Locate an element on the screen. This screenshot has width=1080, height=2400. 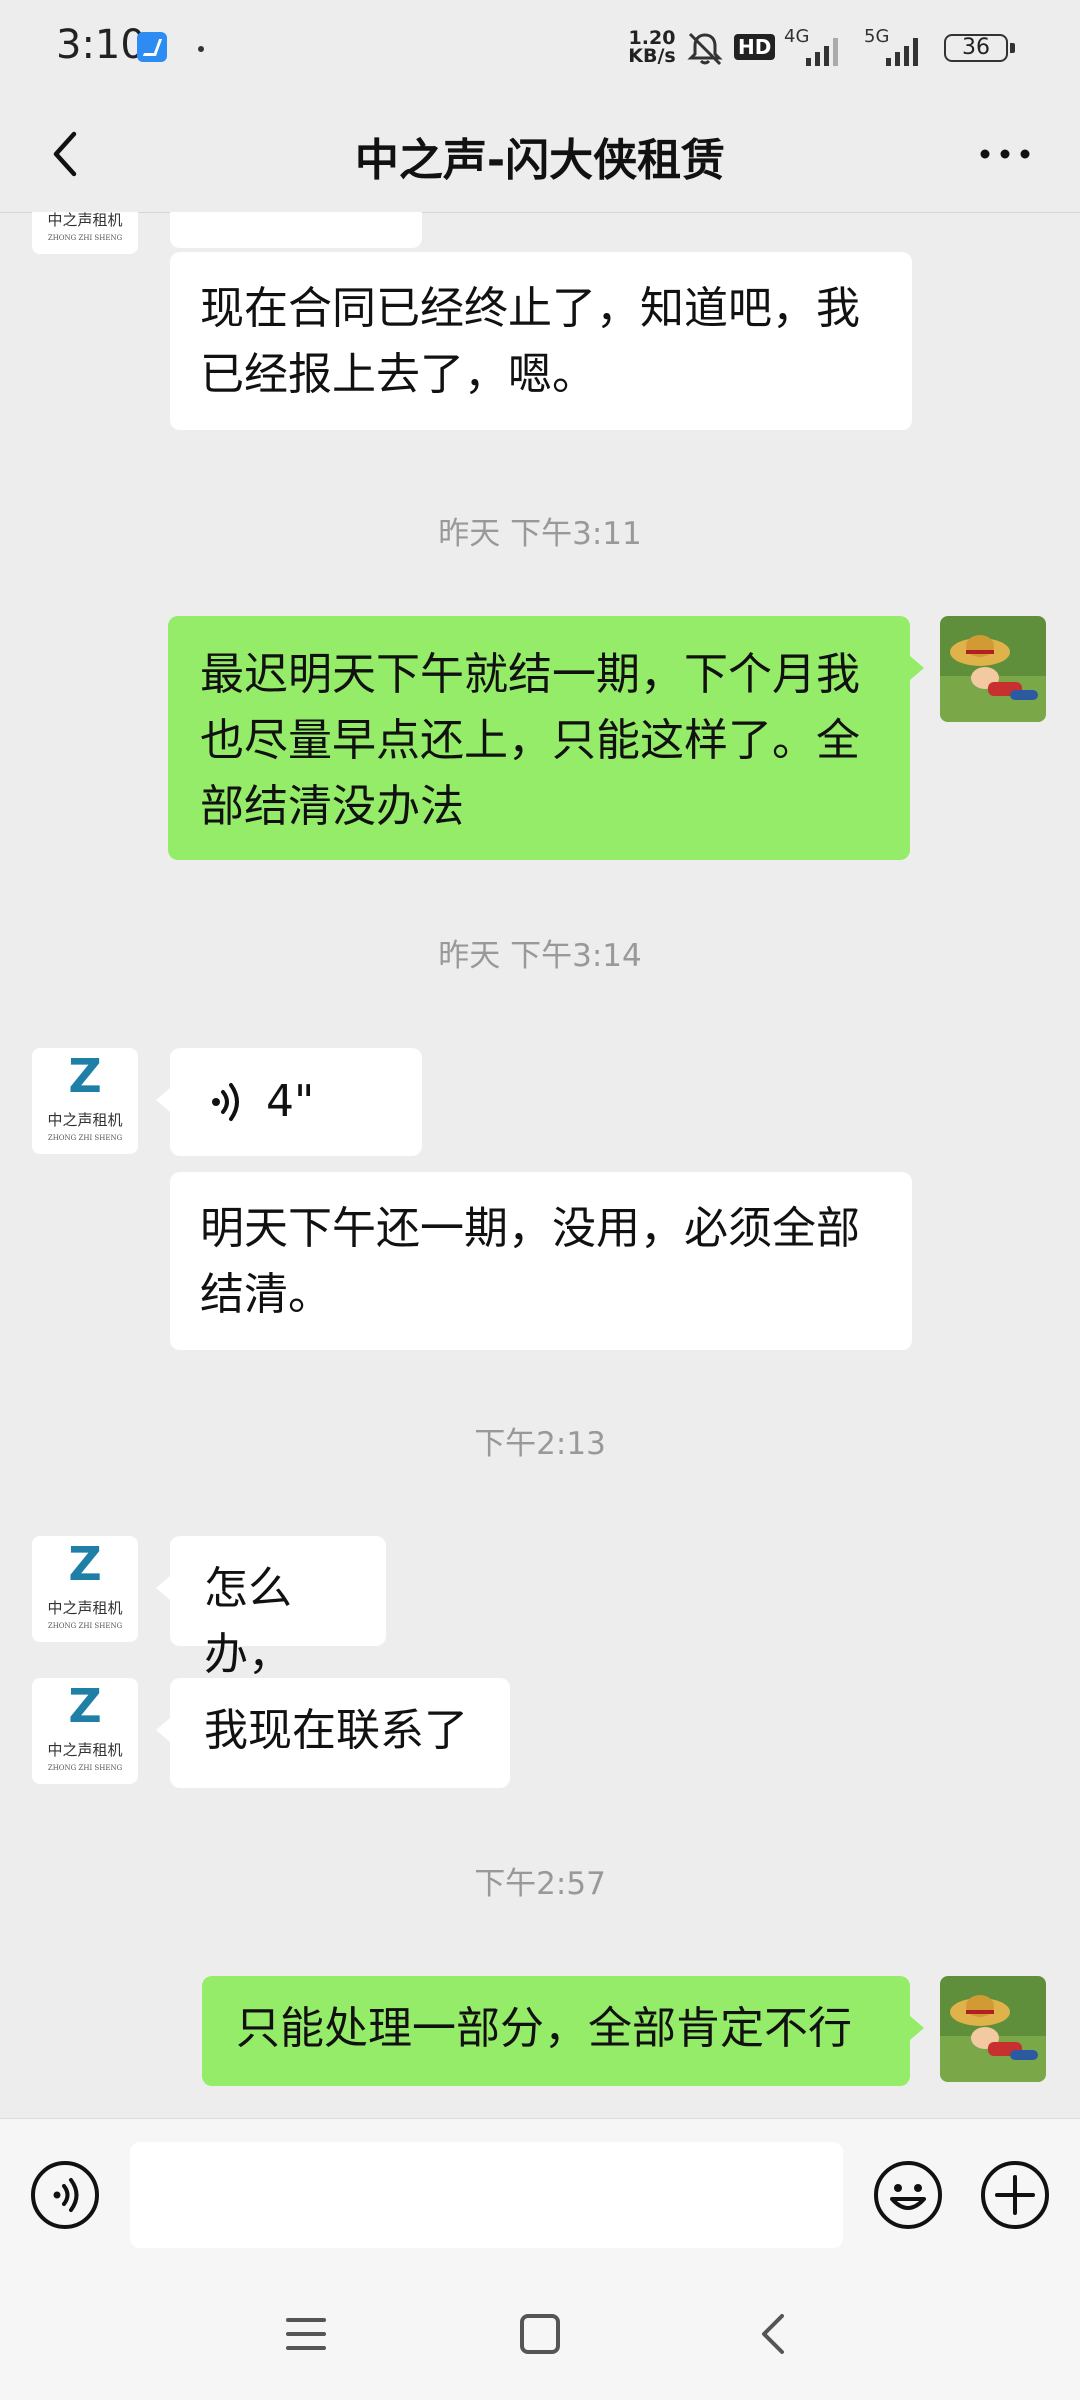
notification-dot-icon is located at coordinates (201, 49).